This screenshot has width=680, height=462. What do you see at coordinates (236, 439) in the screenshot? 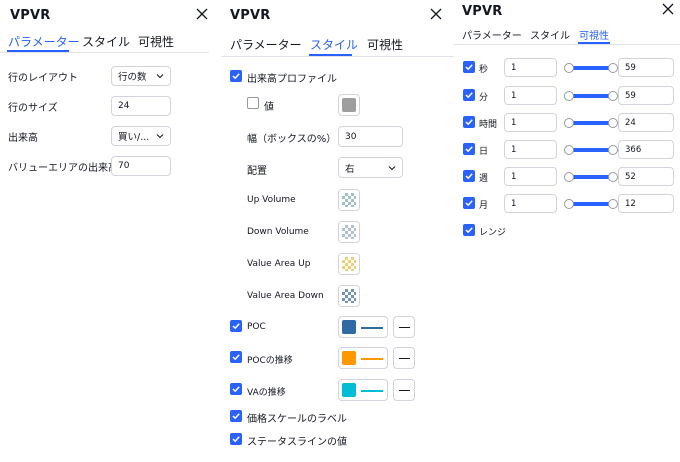
I see `status-line-values-checkbox` at bounding box center [236, 439].